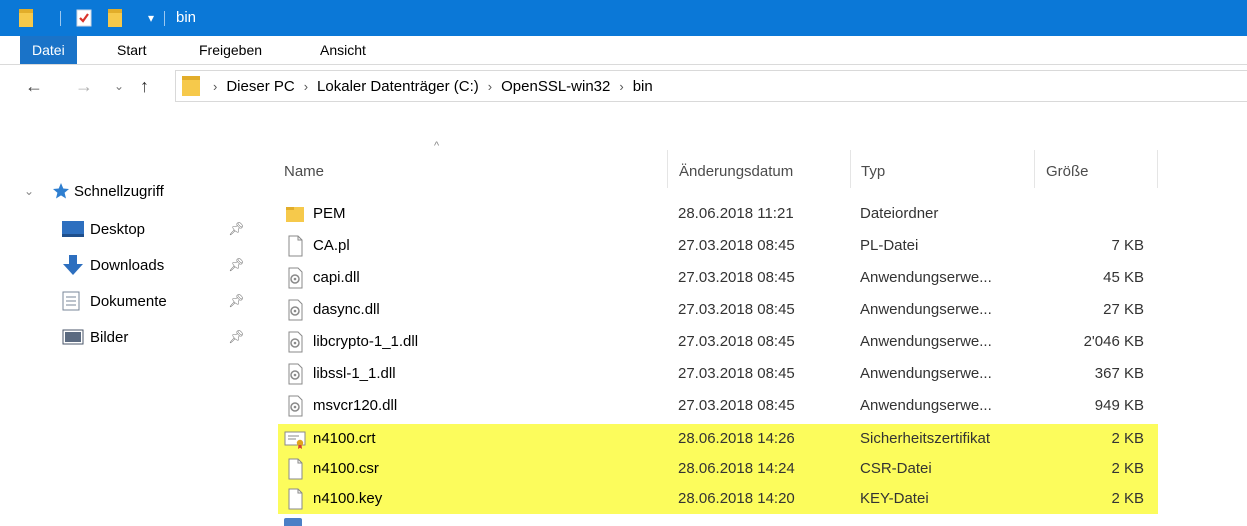  I want to click on file-size: 367 KB, so click(1119, 373).